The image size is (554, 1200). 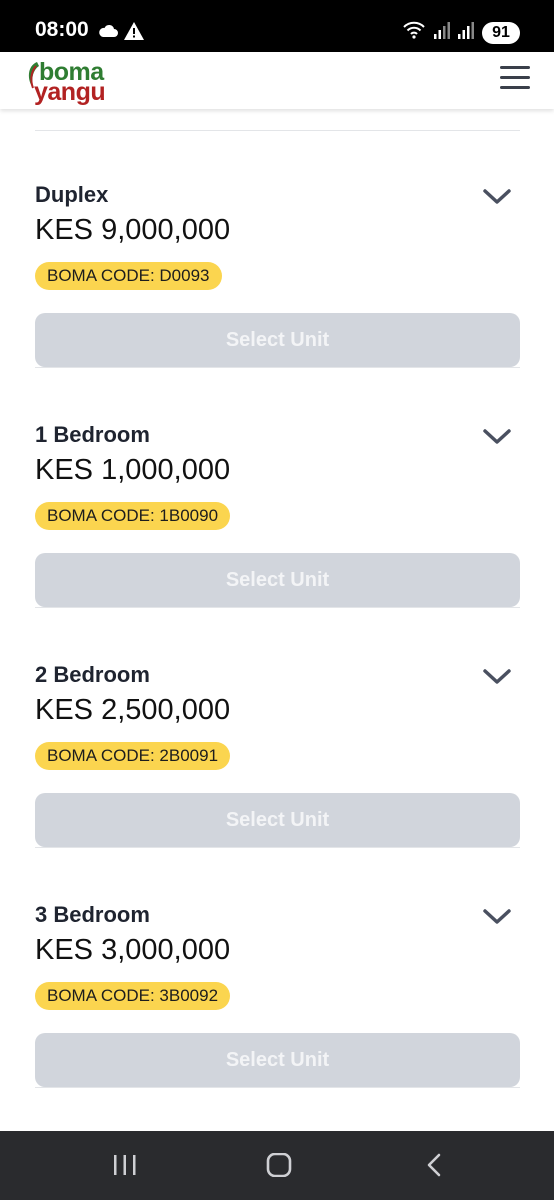 What do you see at coordinates (125, 1167) in the screenshot?
I see `recents-icon` at bounding box center [125, 1167].